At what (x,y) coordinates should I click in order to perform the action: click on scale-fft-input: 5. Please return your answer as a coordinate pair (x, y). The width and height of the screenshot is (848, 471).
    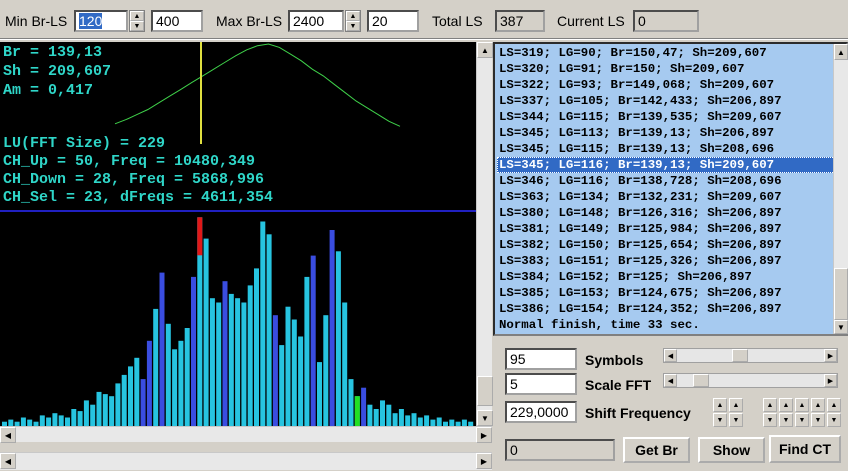
    Looking at the image, I should click on (541, 384).